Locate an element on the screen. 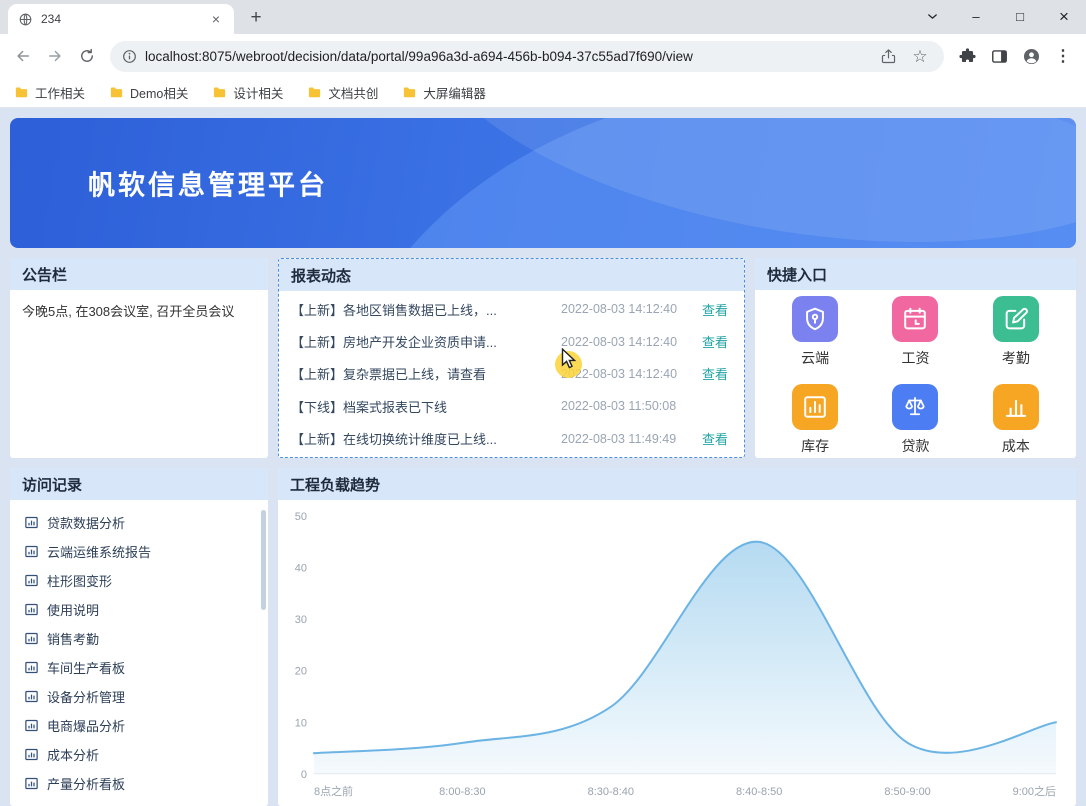  announcement-header: 公告栏 is located at coordinates (139, 274).